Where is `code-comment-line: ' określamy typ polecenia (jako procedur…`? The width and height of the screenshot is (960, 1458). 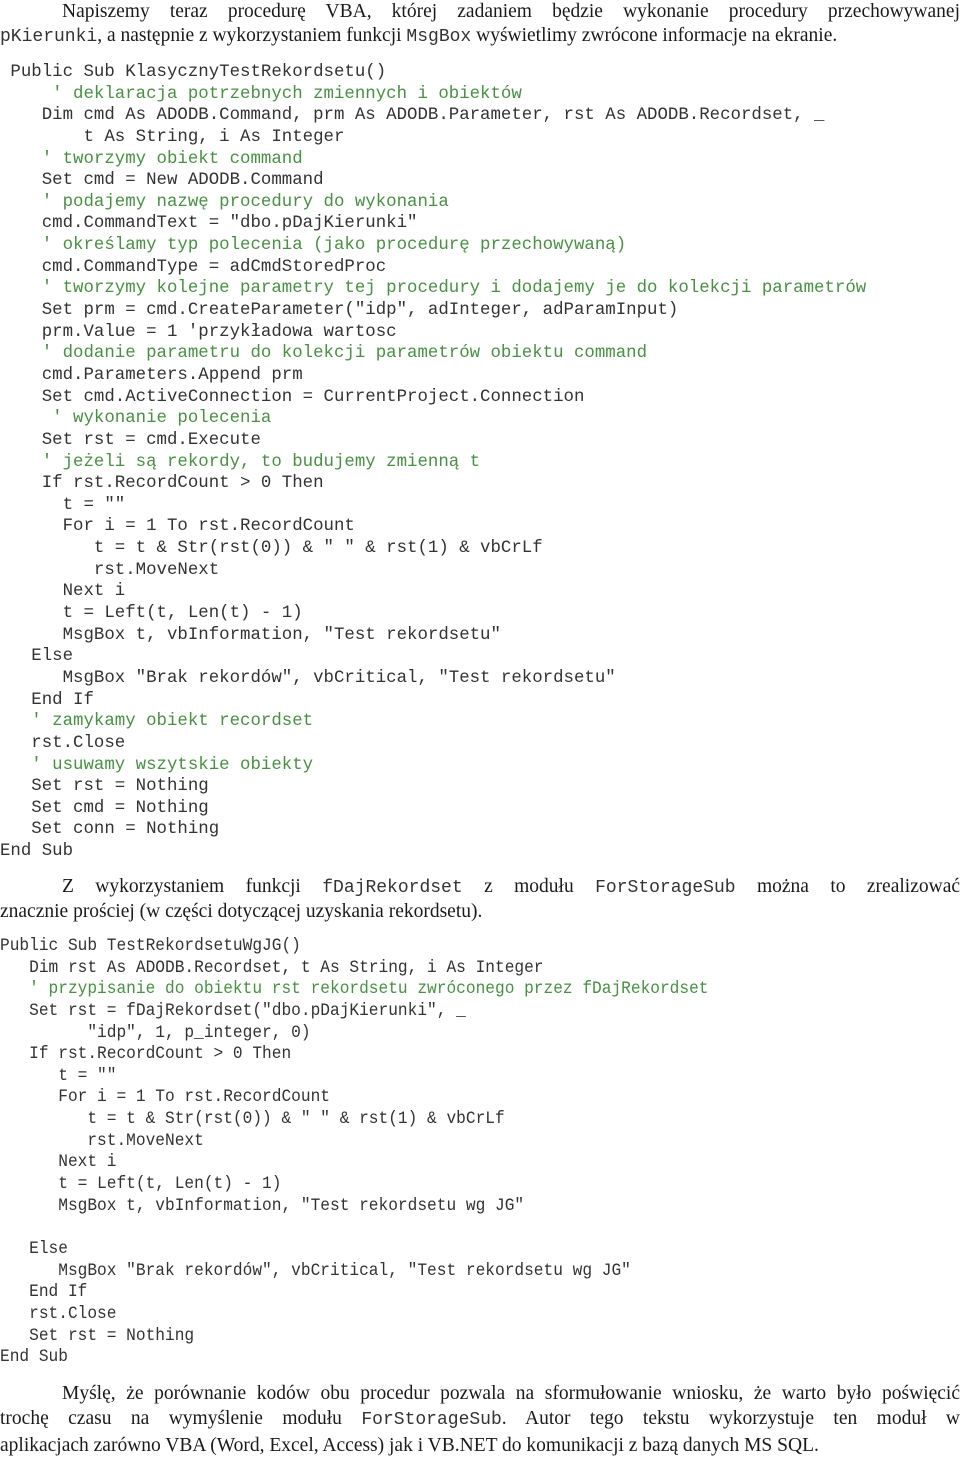 code-comment-line: ' określamy typ polecenia (jako procedur… is located at coordinates (313, 246).